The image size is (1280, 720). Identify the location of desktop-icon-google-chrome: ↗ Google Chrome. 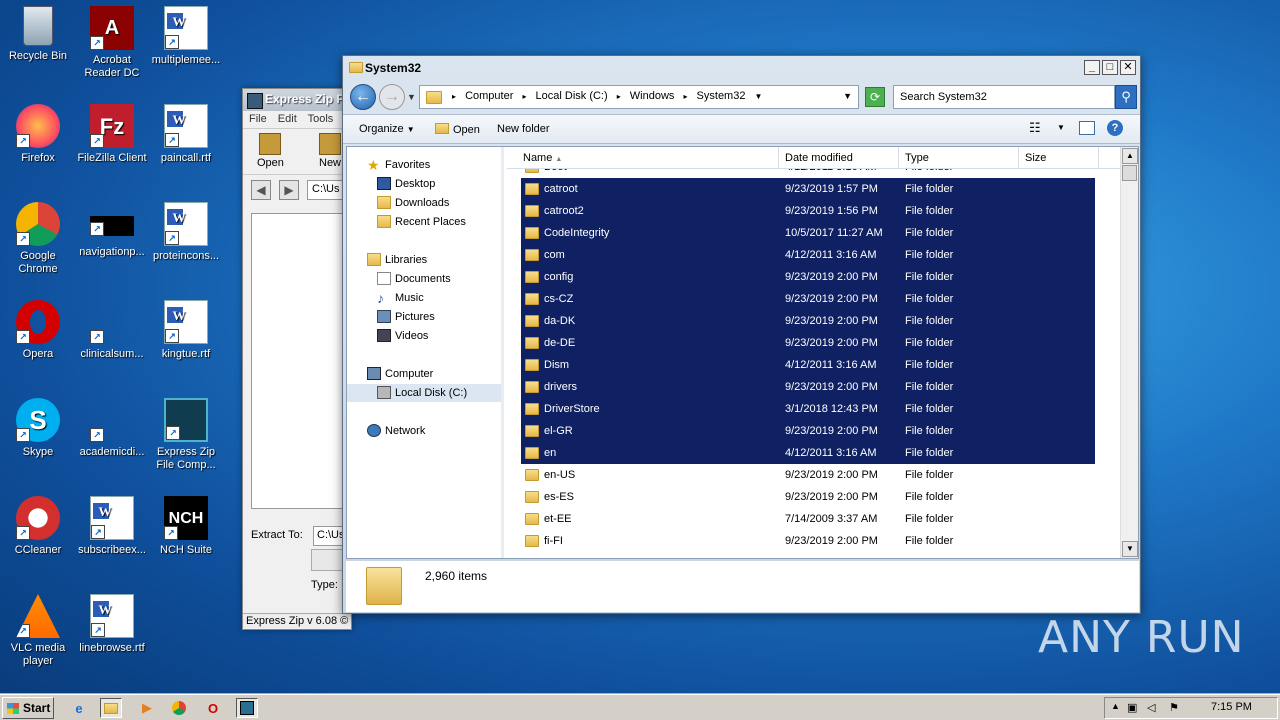
(38, 239).